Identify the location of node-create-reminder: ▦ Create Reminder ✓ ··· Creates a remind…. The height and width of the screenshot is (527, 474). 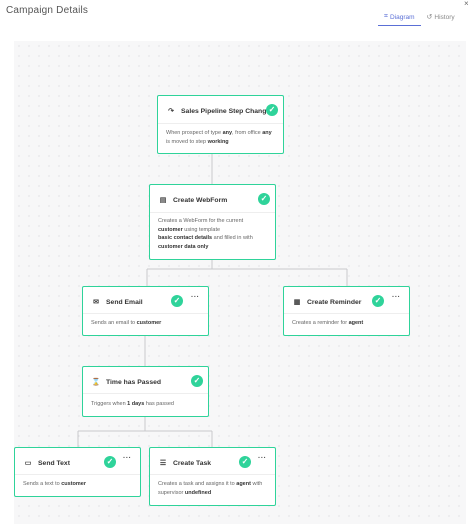
(346, 311).